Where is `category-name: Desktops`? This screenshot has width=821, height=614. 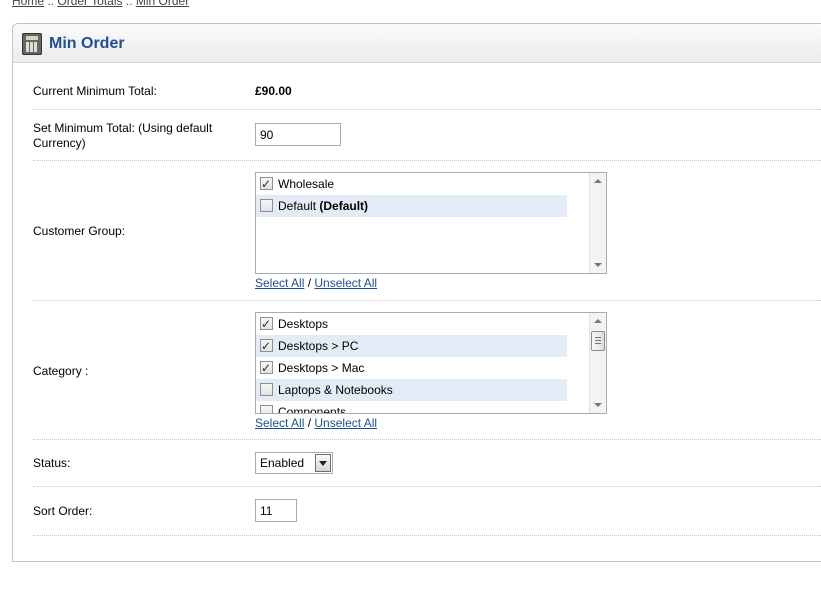
category-name: Desktops is located at coordinates (303, 324).